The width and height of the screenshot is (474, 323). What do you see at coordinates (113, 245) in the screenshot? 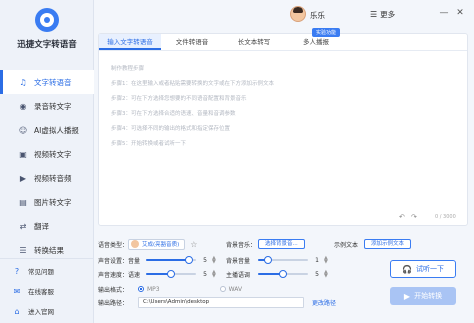
I see `voice-type-label: 语音类型：` at bounding box center [113, 245].